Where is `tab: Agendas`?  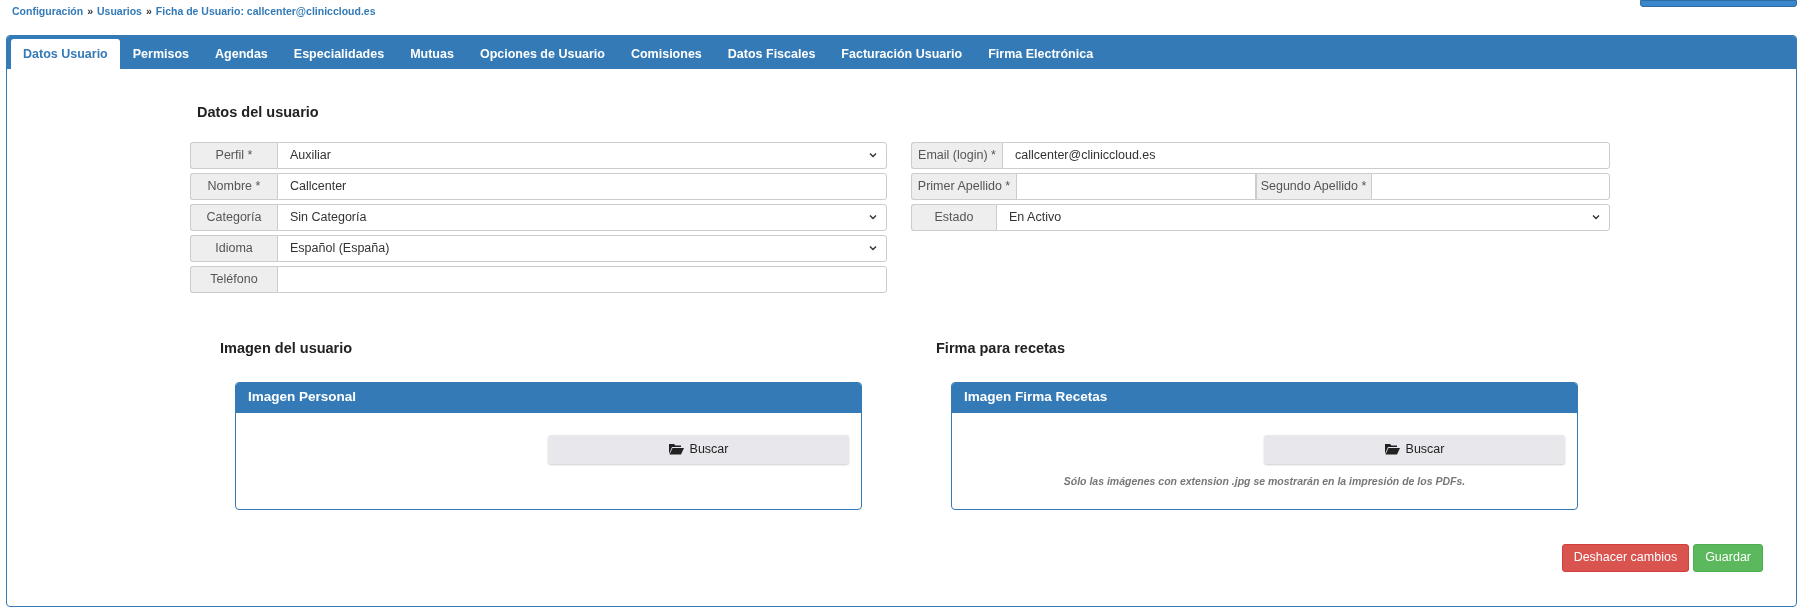 tab: Agendas is located at coordinates (241, 54).